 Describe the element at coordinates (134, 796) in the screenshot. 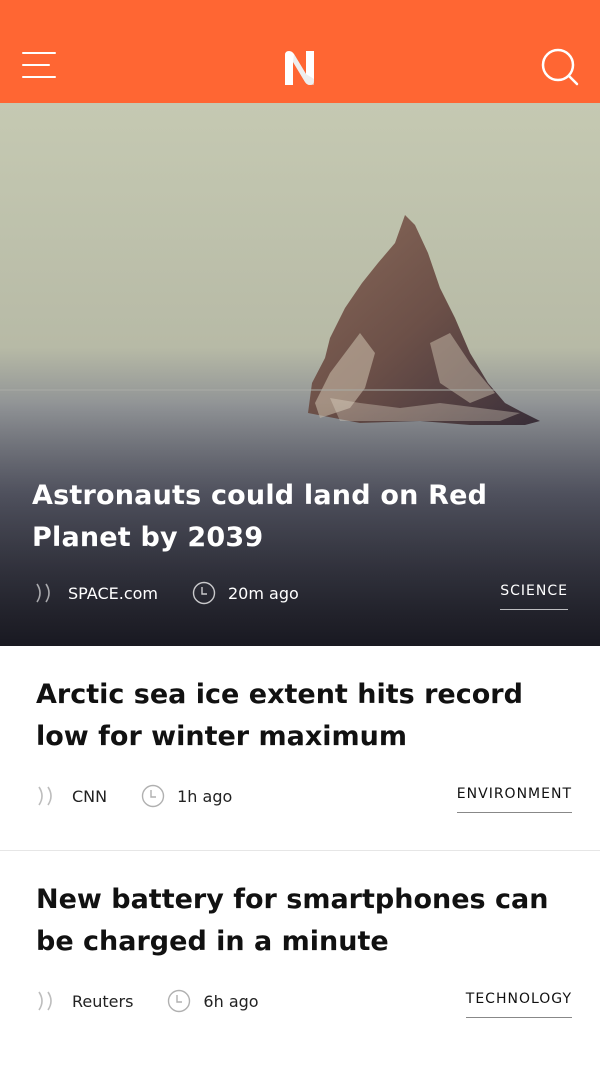

I see `article-meta: CNN 1h ago` at that location.